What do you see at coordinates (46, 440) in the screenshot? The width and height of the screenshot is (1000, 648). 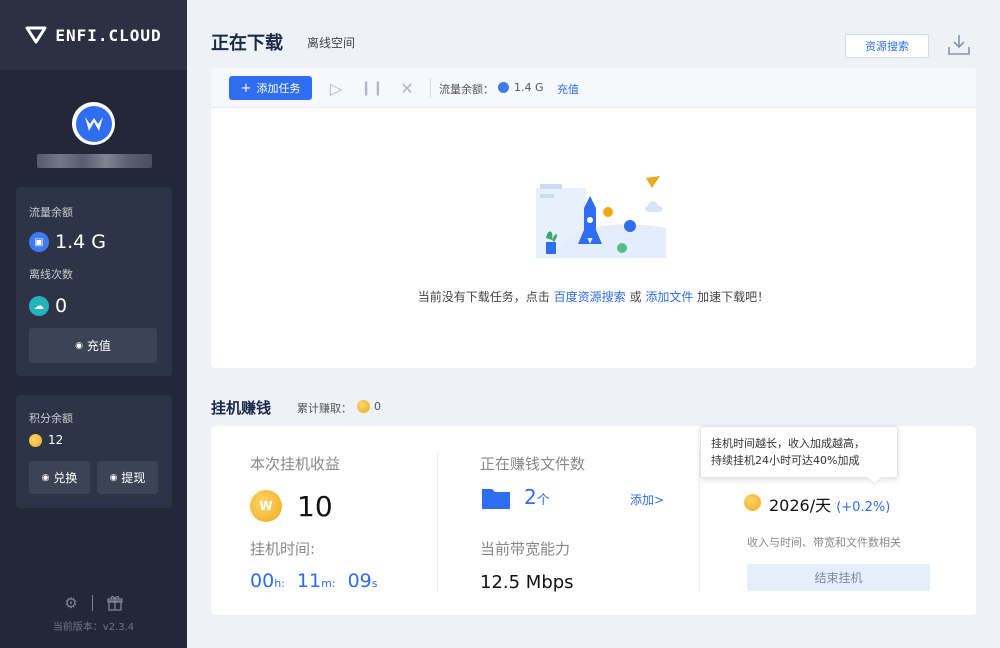 I see `points-balance-row: 12` at bounding box center [46, 440].